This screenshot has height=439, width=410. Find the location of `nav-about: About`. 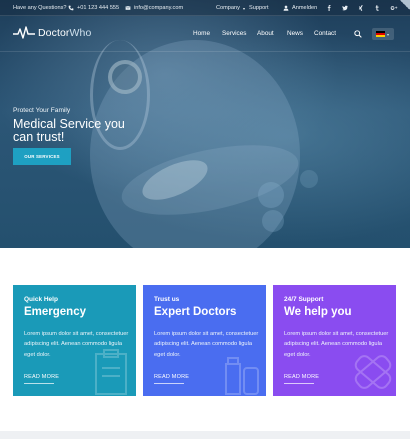

nav-about: About is located at coordinates (265, 33).